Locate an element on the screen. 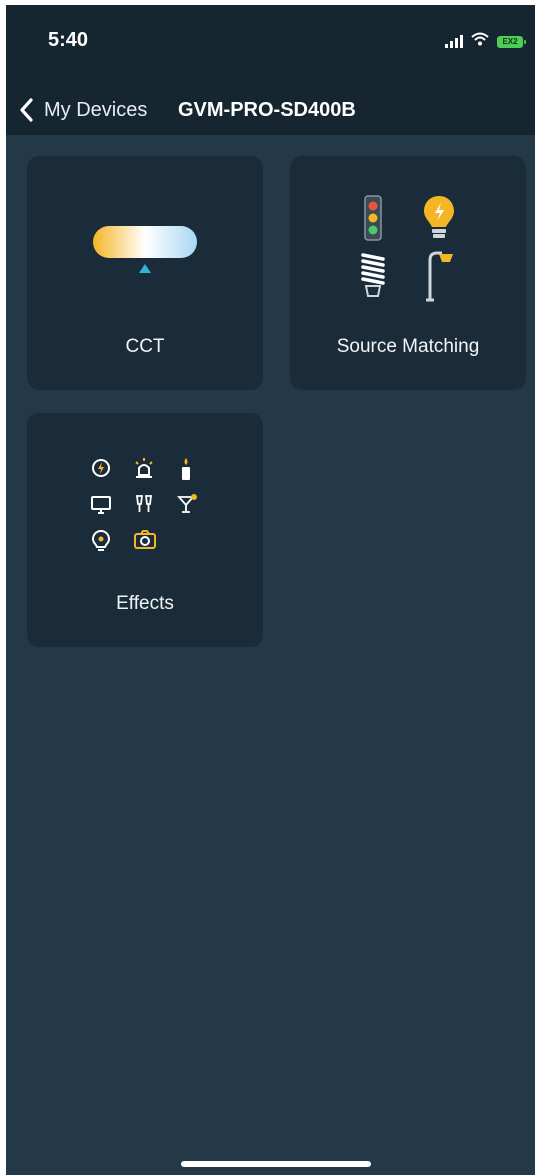  navigation-bar: My Devices GVM-PRO-SD400B is located at coordinates (270, 110).